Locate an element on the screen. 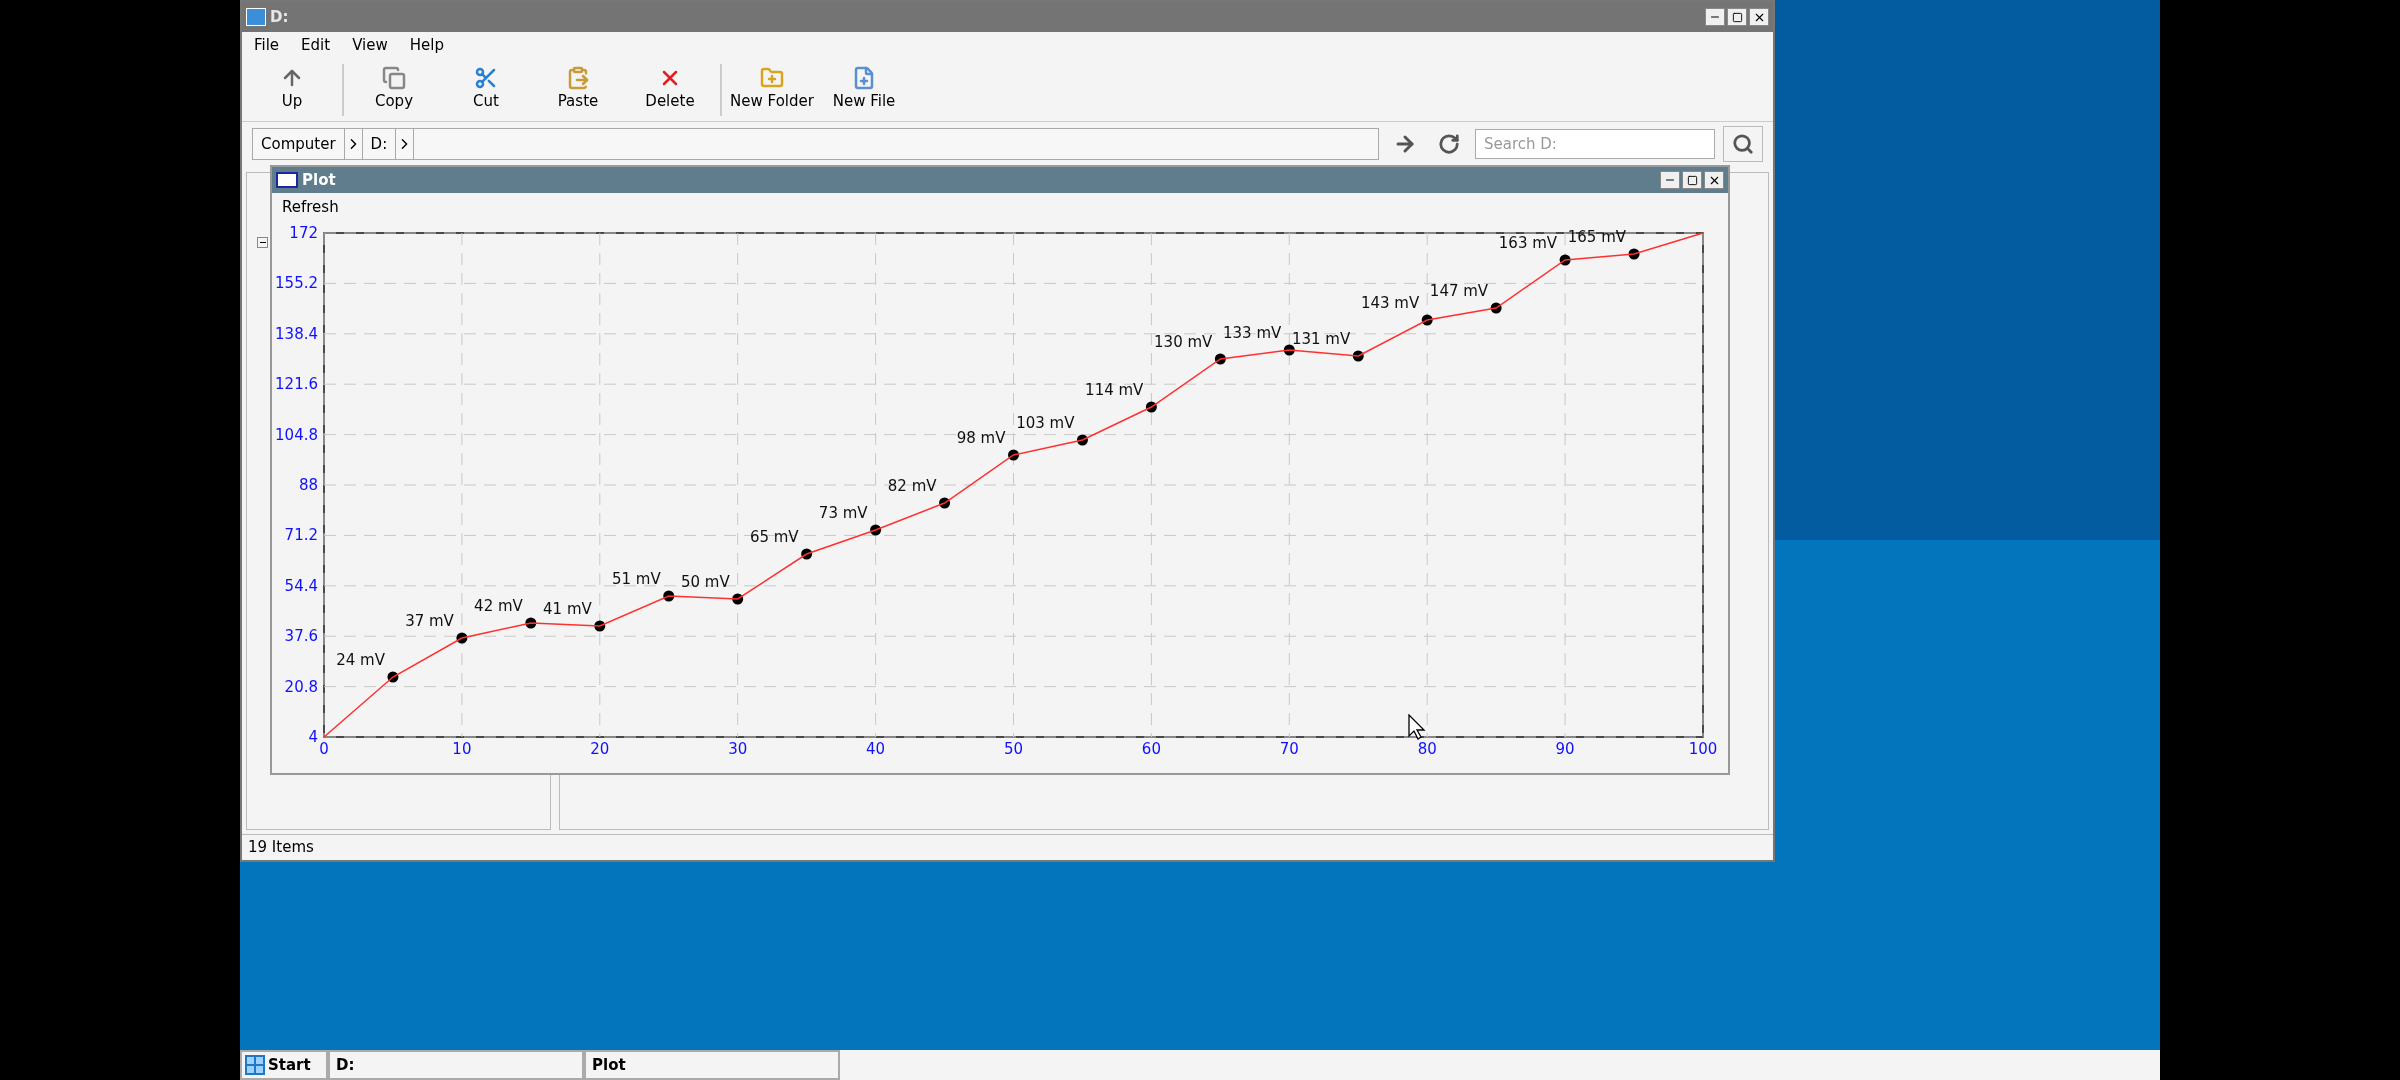 The image size is (2400, 1080). window-title: Plot is located at coordinates (319, 180).